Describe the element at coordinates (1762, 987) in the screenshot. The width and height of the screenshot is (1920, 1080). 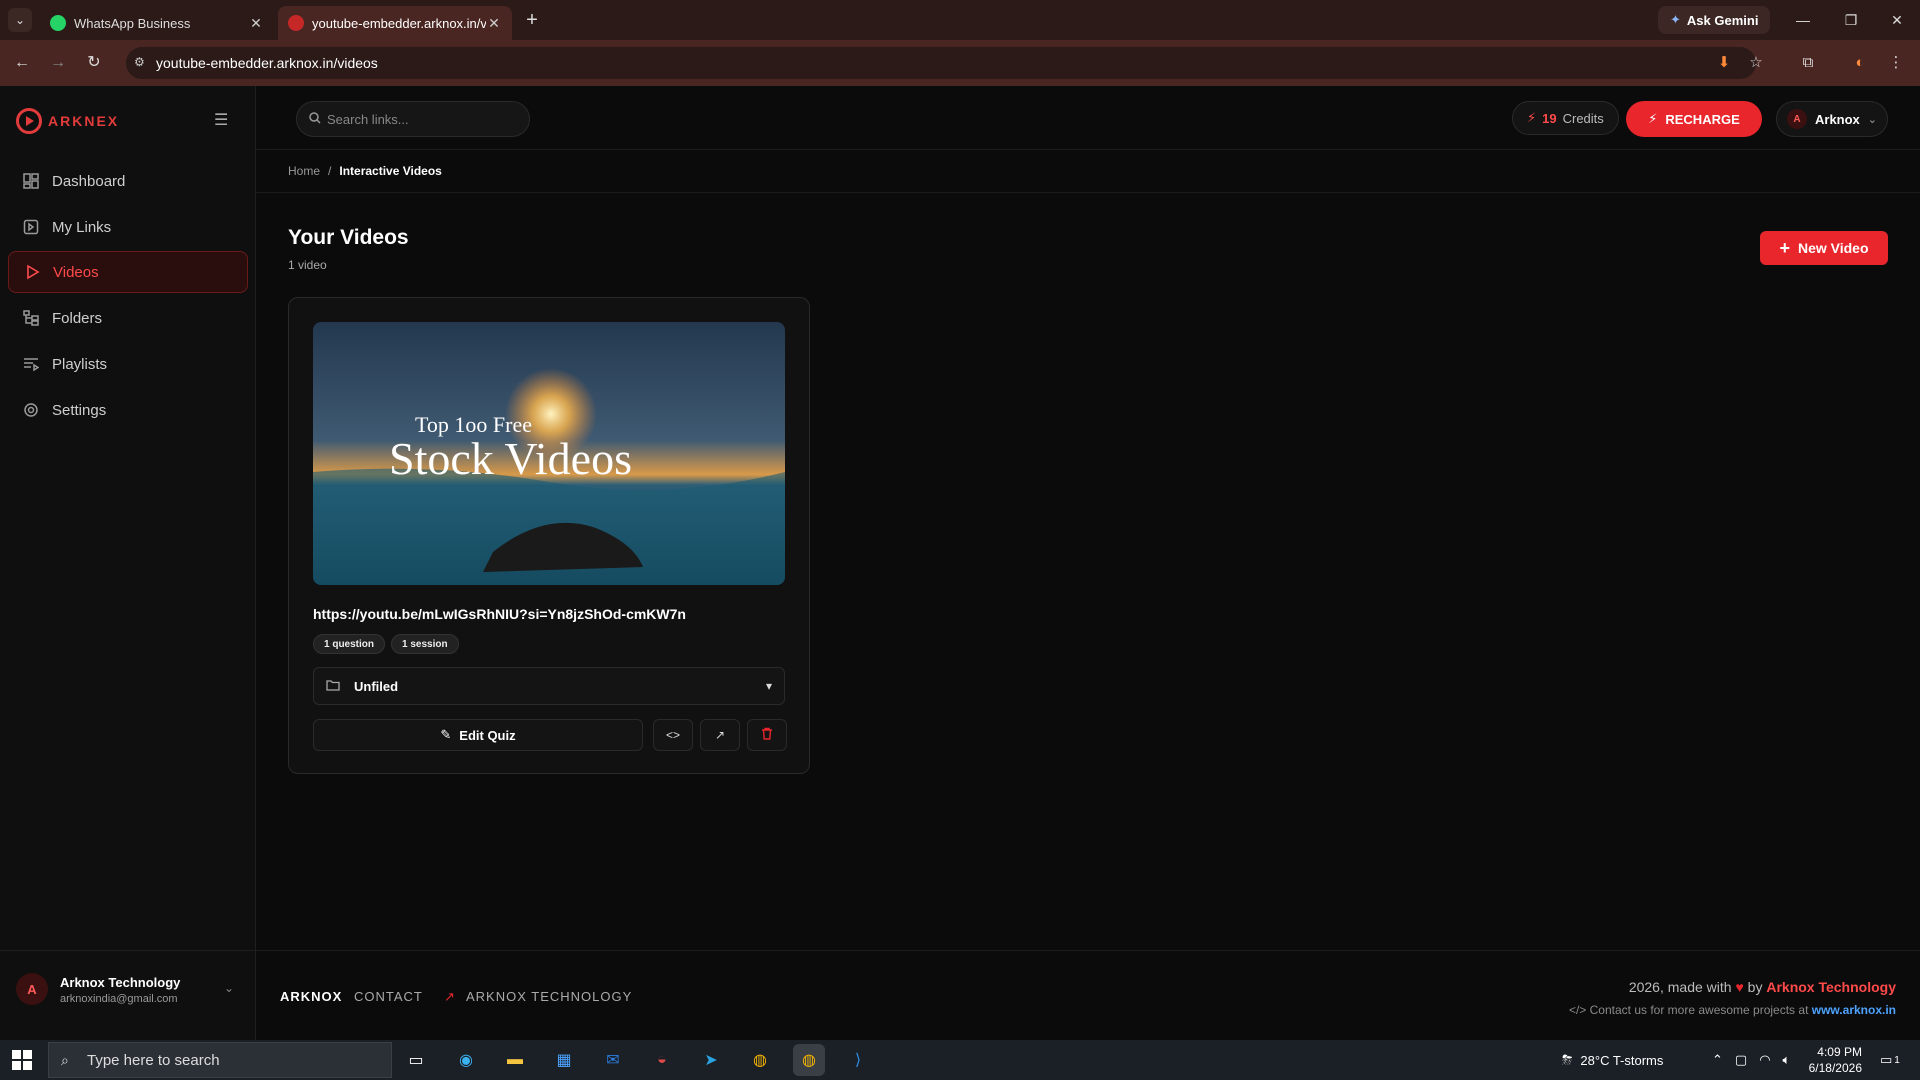
I see `made-with-text: 2026, made with ♥ by Arknox Technology` at that location.